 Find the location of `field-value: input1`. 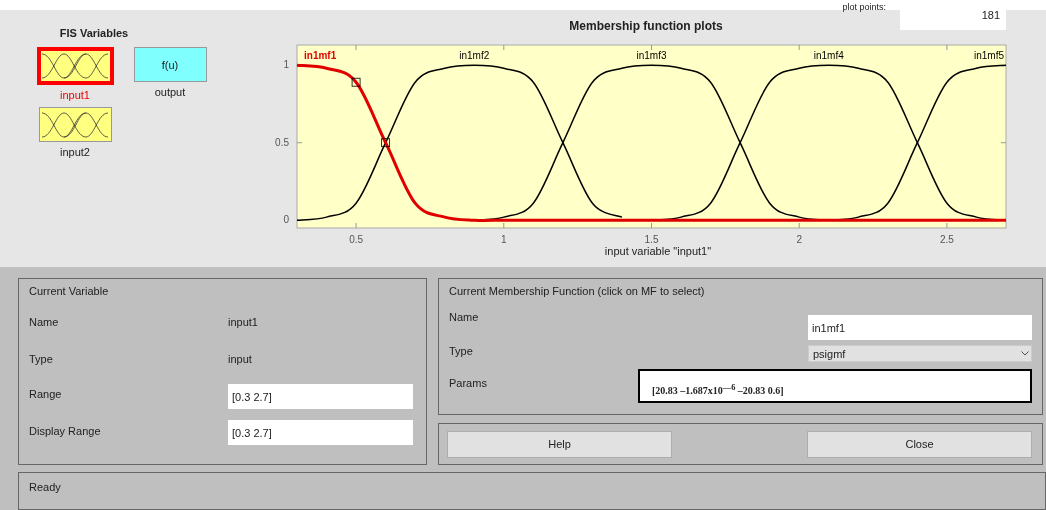

field-value: input1 is located at coordinates (243, 322).